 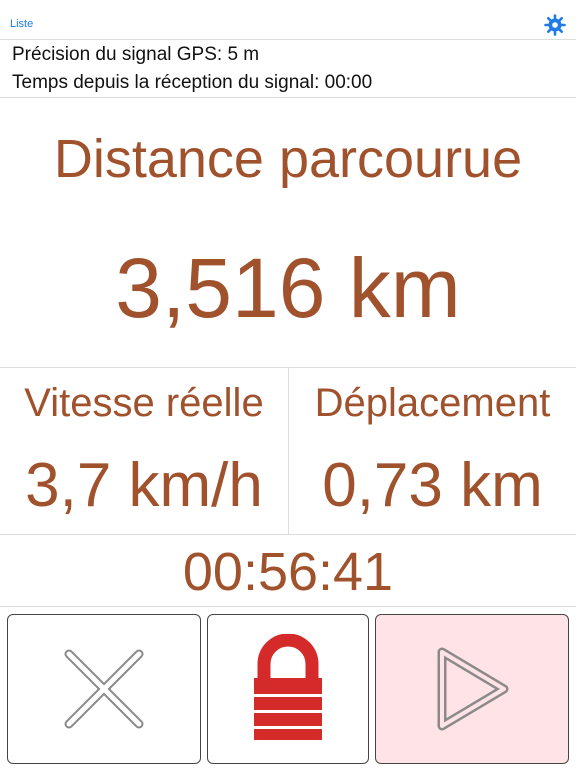 What do you see at coordinates (432, 403) in the screenshot?
I see `displacement-label: Déplacement` at bounding box center [432, 403].